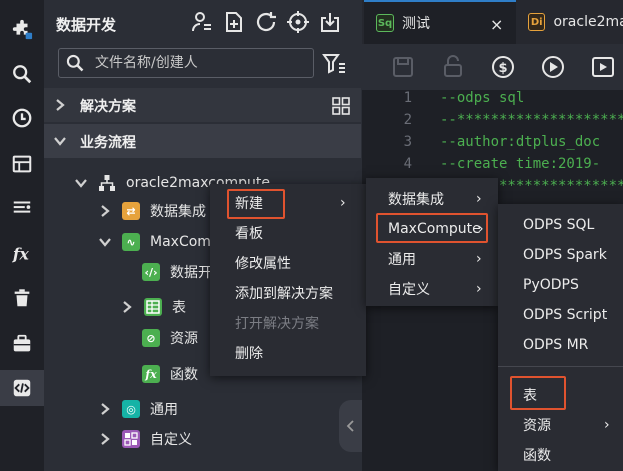 Image resolution: width=623 pixels, height=471 pixels. I want to click on briefcase-icon, so click(22, 344).